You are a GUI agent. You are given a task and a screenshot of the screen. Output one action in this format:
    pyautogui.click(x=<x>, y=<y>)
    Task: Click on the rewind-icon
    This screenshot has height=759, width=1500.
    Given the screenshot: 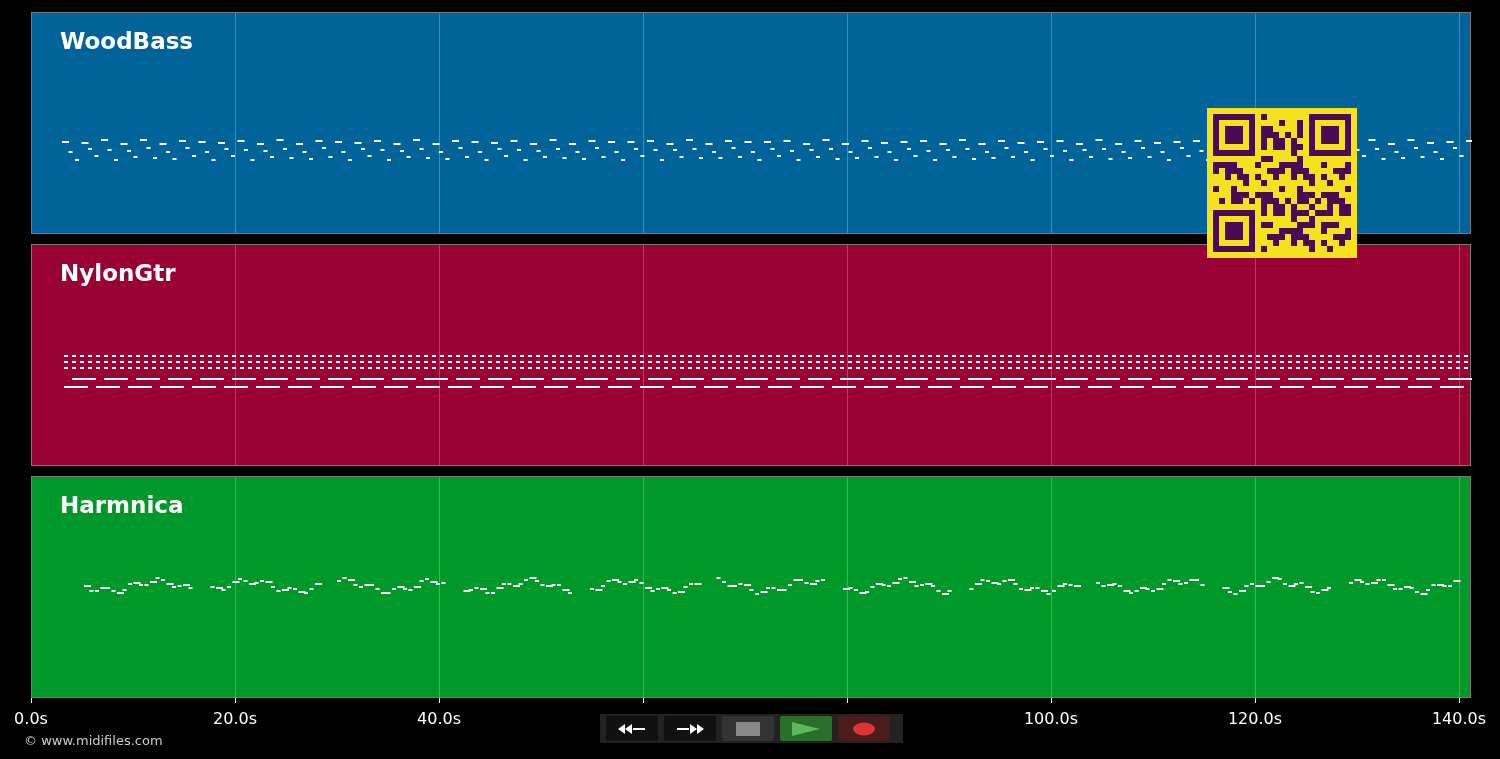 What is the action you would take?
    pyautogui.click(x=632, y=728)
    